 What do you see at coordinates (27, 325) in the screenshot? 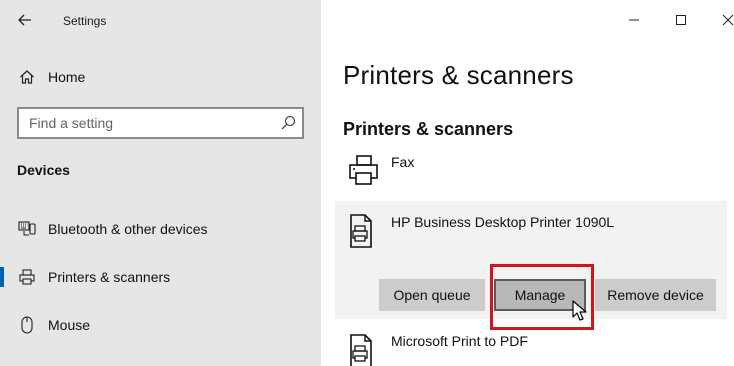
I see `mouse-icon` at bounding box center [27, 325].